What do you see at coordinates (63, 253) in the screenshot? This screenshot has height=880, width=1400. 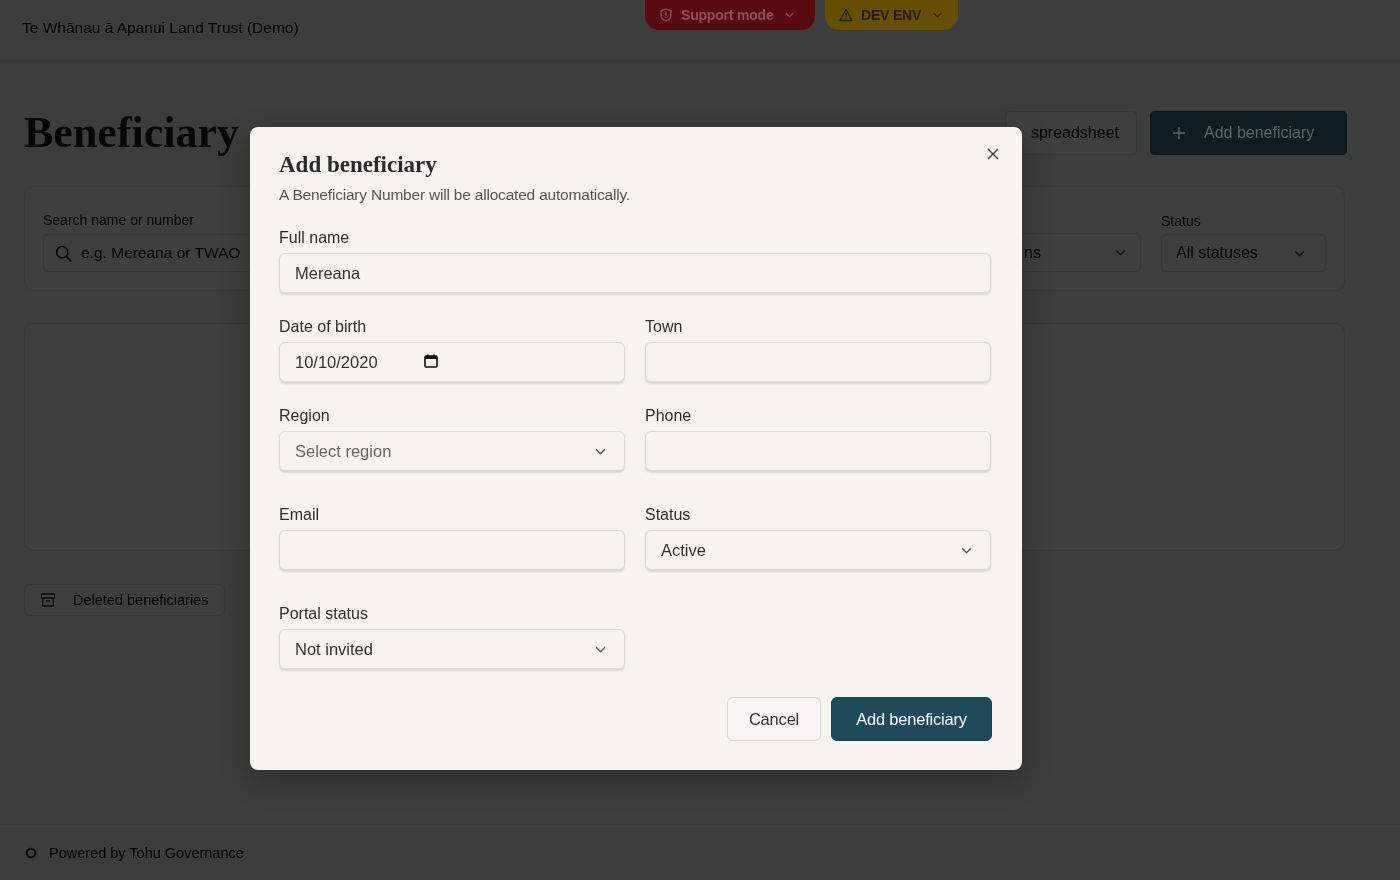 I see `search-icon` at bounding box center [63, 253].